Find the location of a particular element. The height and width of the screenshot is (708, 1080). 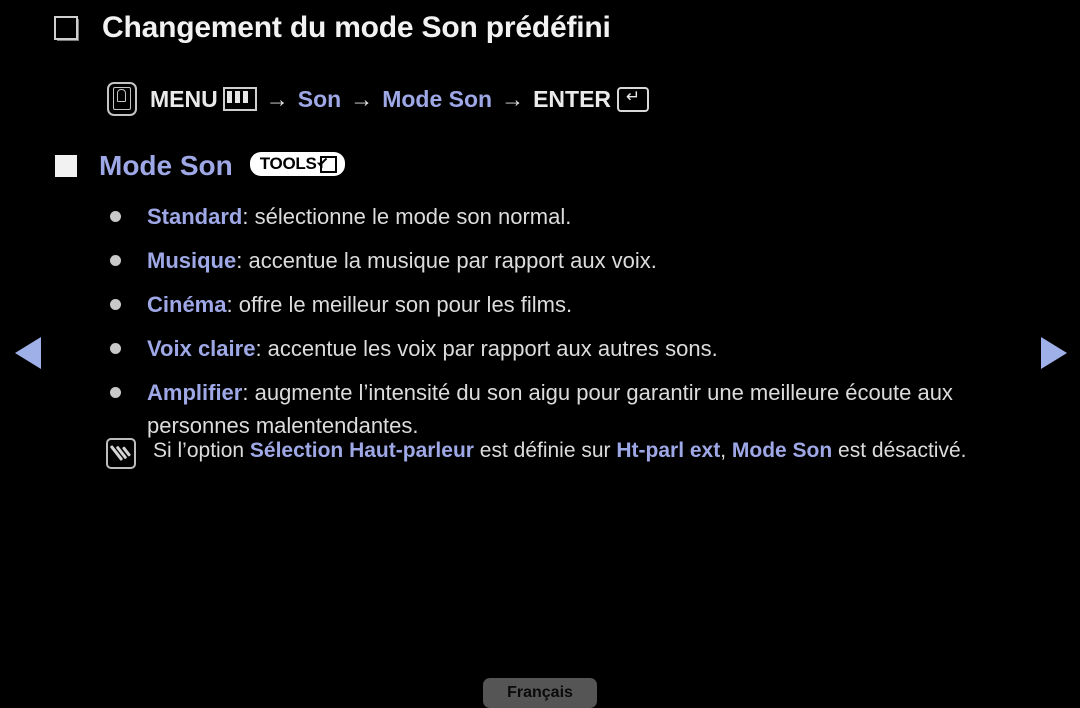

tools-badge-label: TOOLS is located at coordinates (288, 163).